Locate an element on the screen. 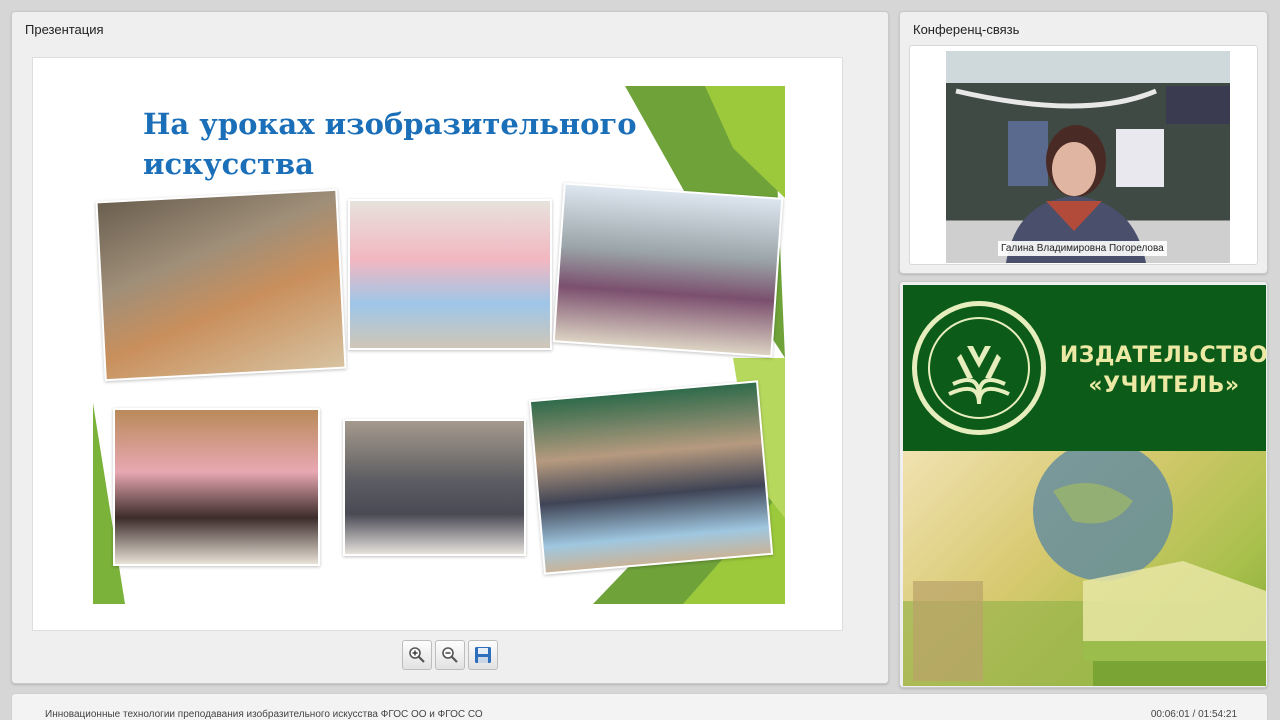 This screenshot has width=1280, height=720. publisher-logo is located at coordinates (979, 368).